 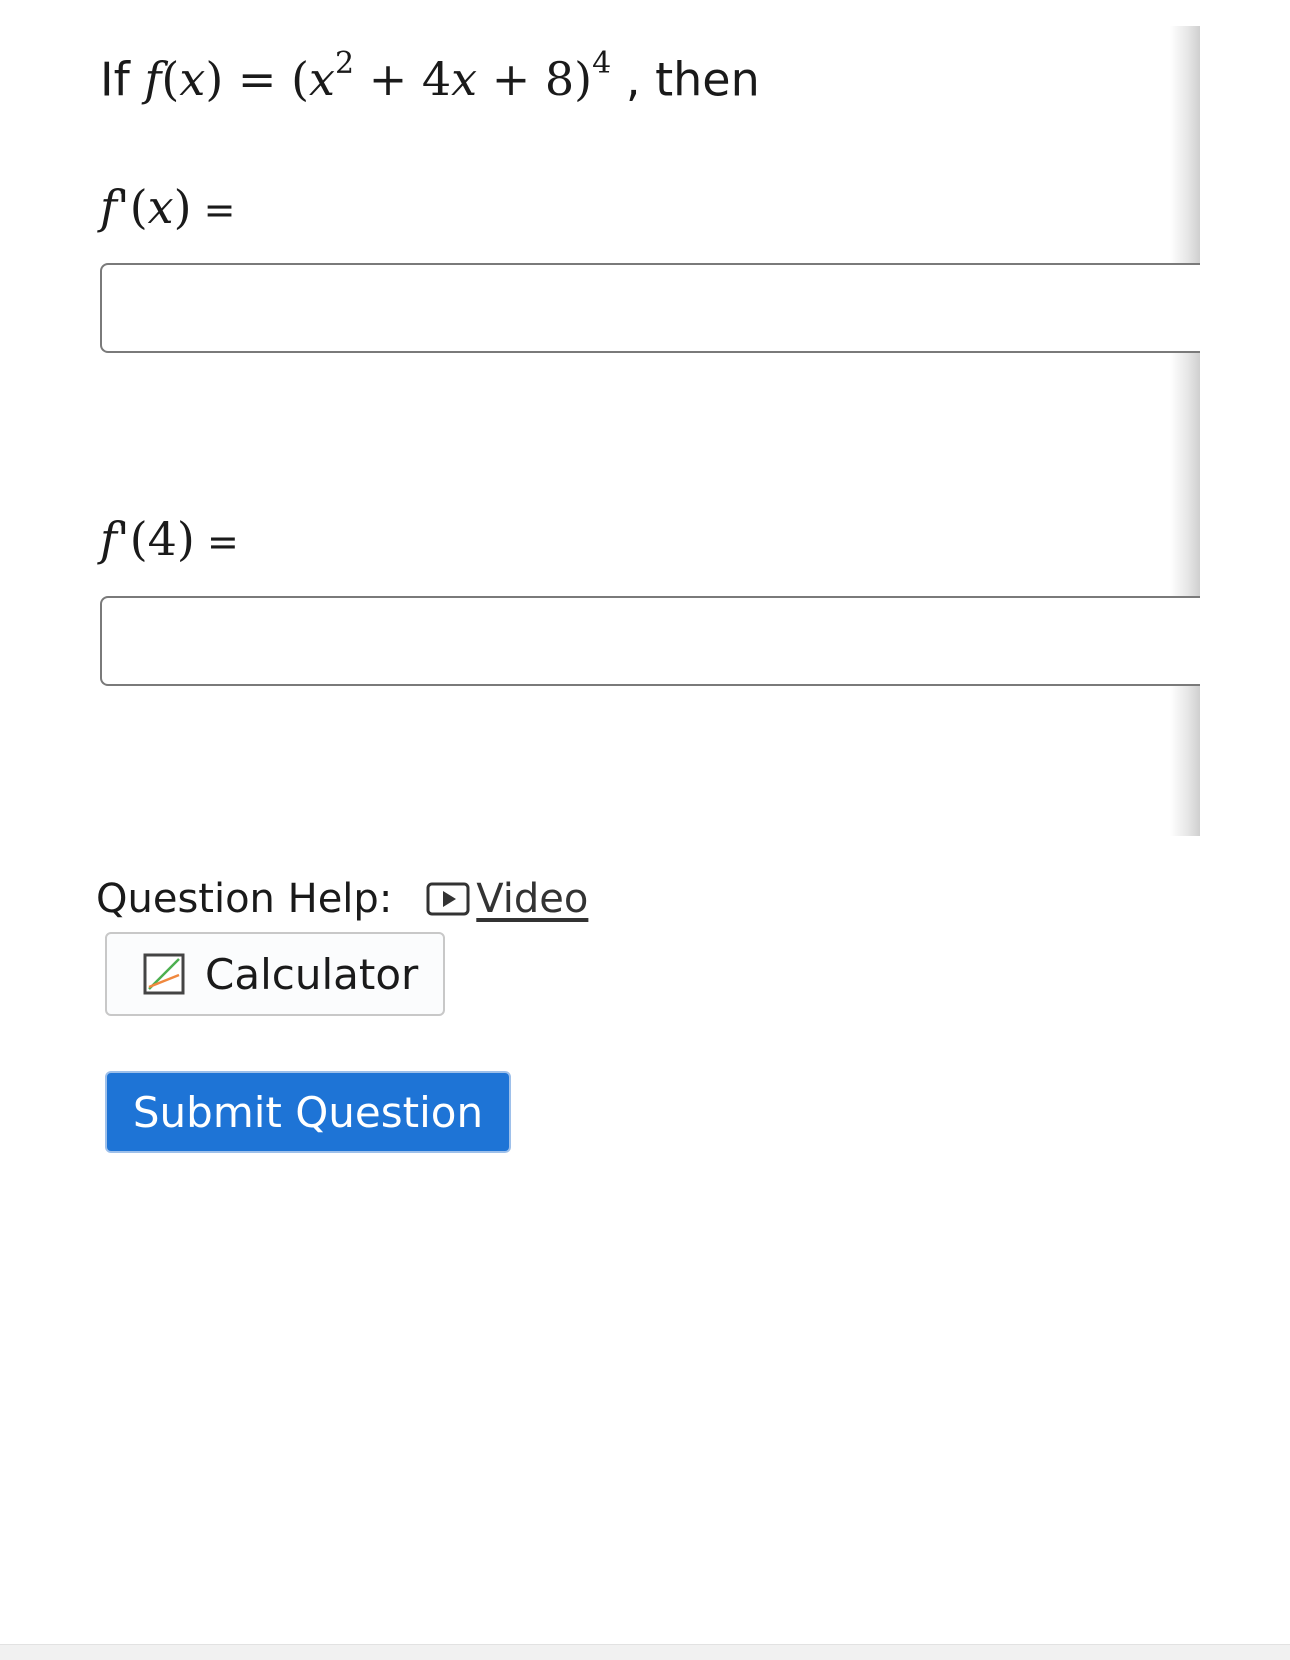 I want to click on calculator-label: Calculator, so click(x=312, y=974).